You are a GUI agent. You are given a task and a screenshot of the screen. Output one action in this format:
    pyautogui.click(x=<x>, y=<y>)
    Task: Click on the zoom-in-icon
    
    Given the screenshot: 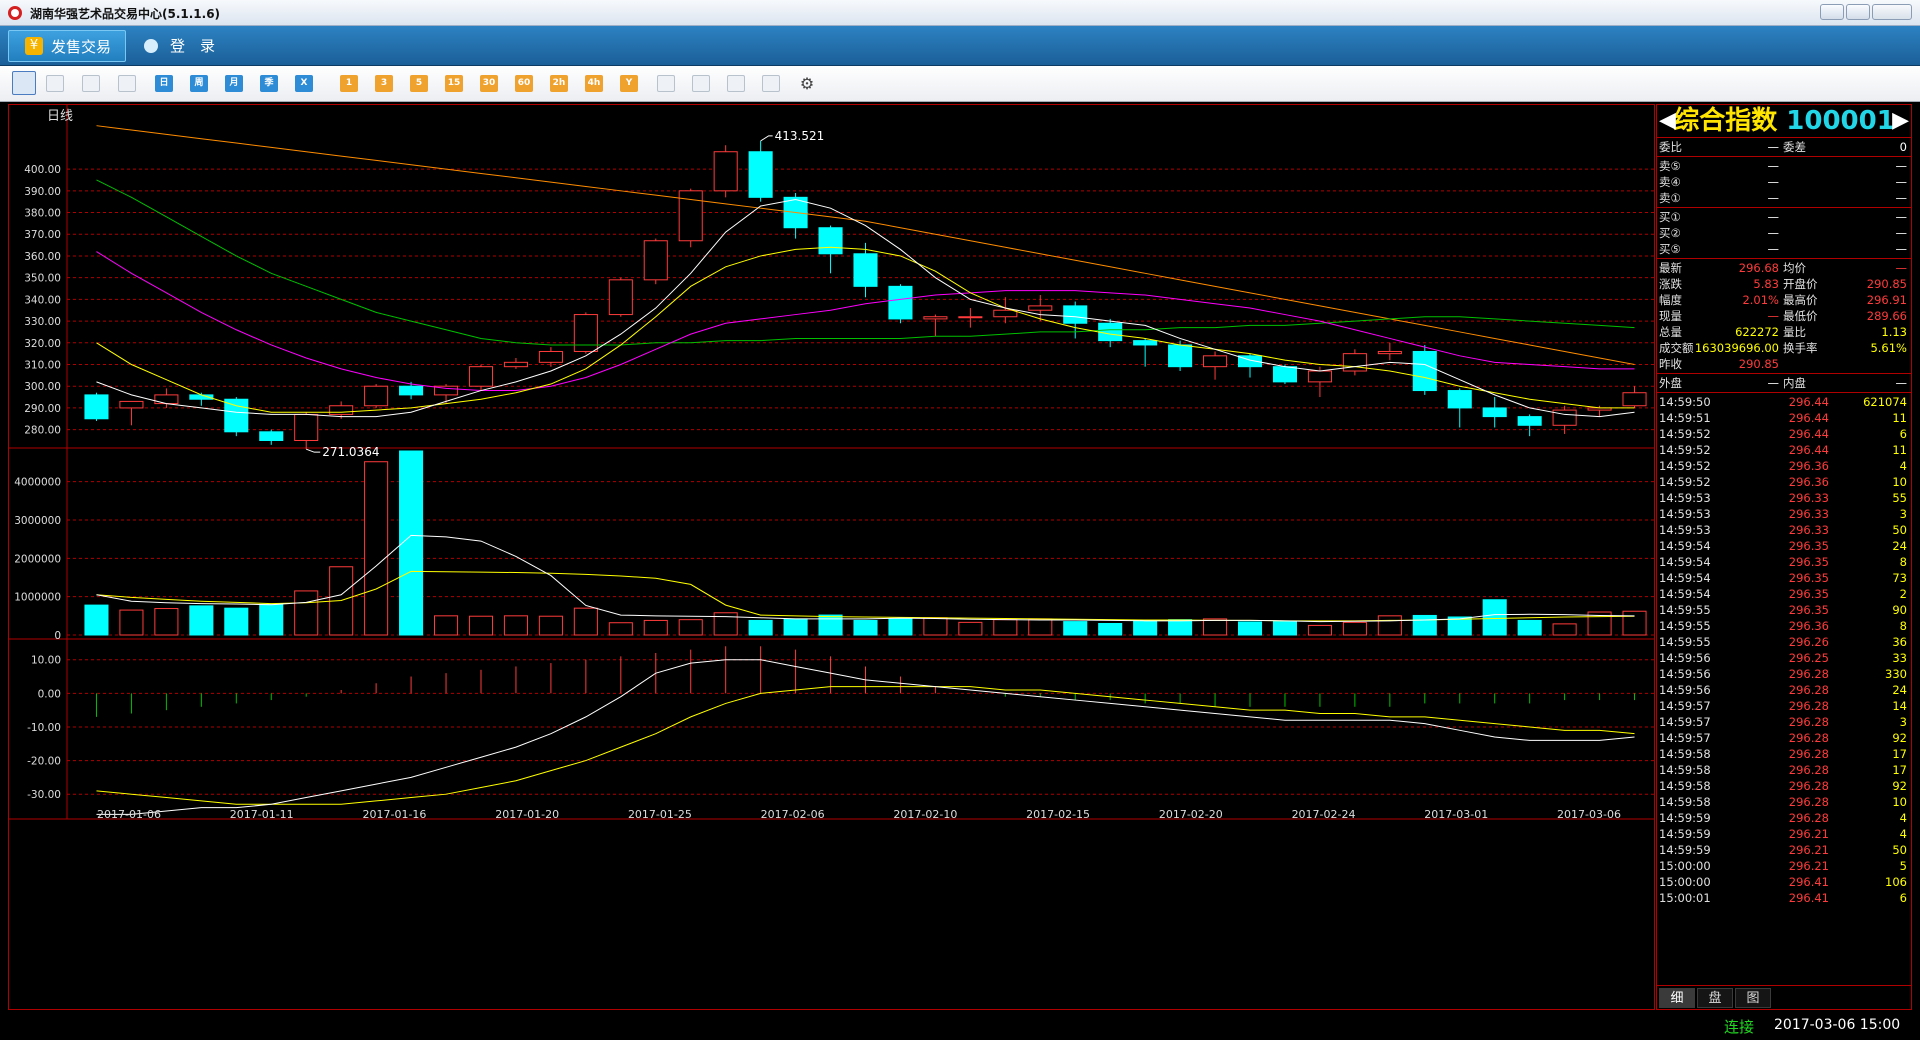 What is the action you would take?
    pyautogui.click(x=701, y=83)
    